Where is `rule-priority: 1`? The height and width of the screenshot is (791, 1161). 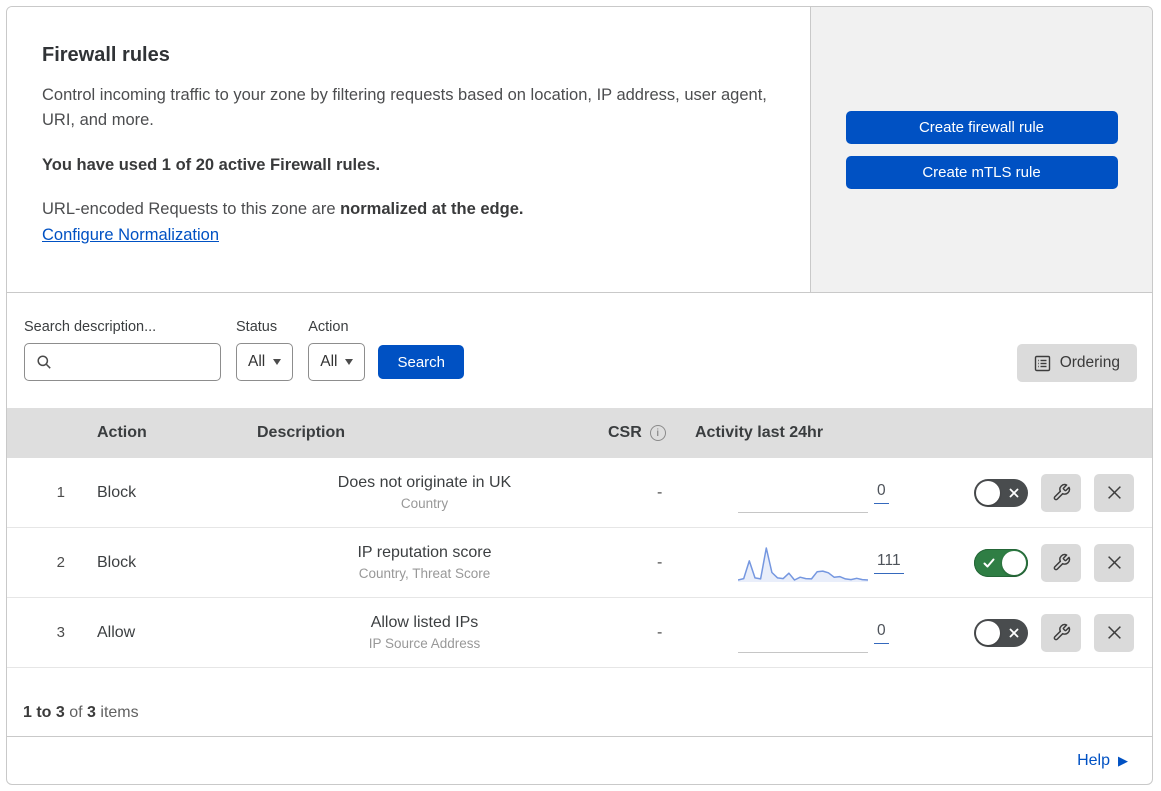 rule-priority: 1 is located at coordinates (60, 492).